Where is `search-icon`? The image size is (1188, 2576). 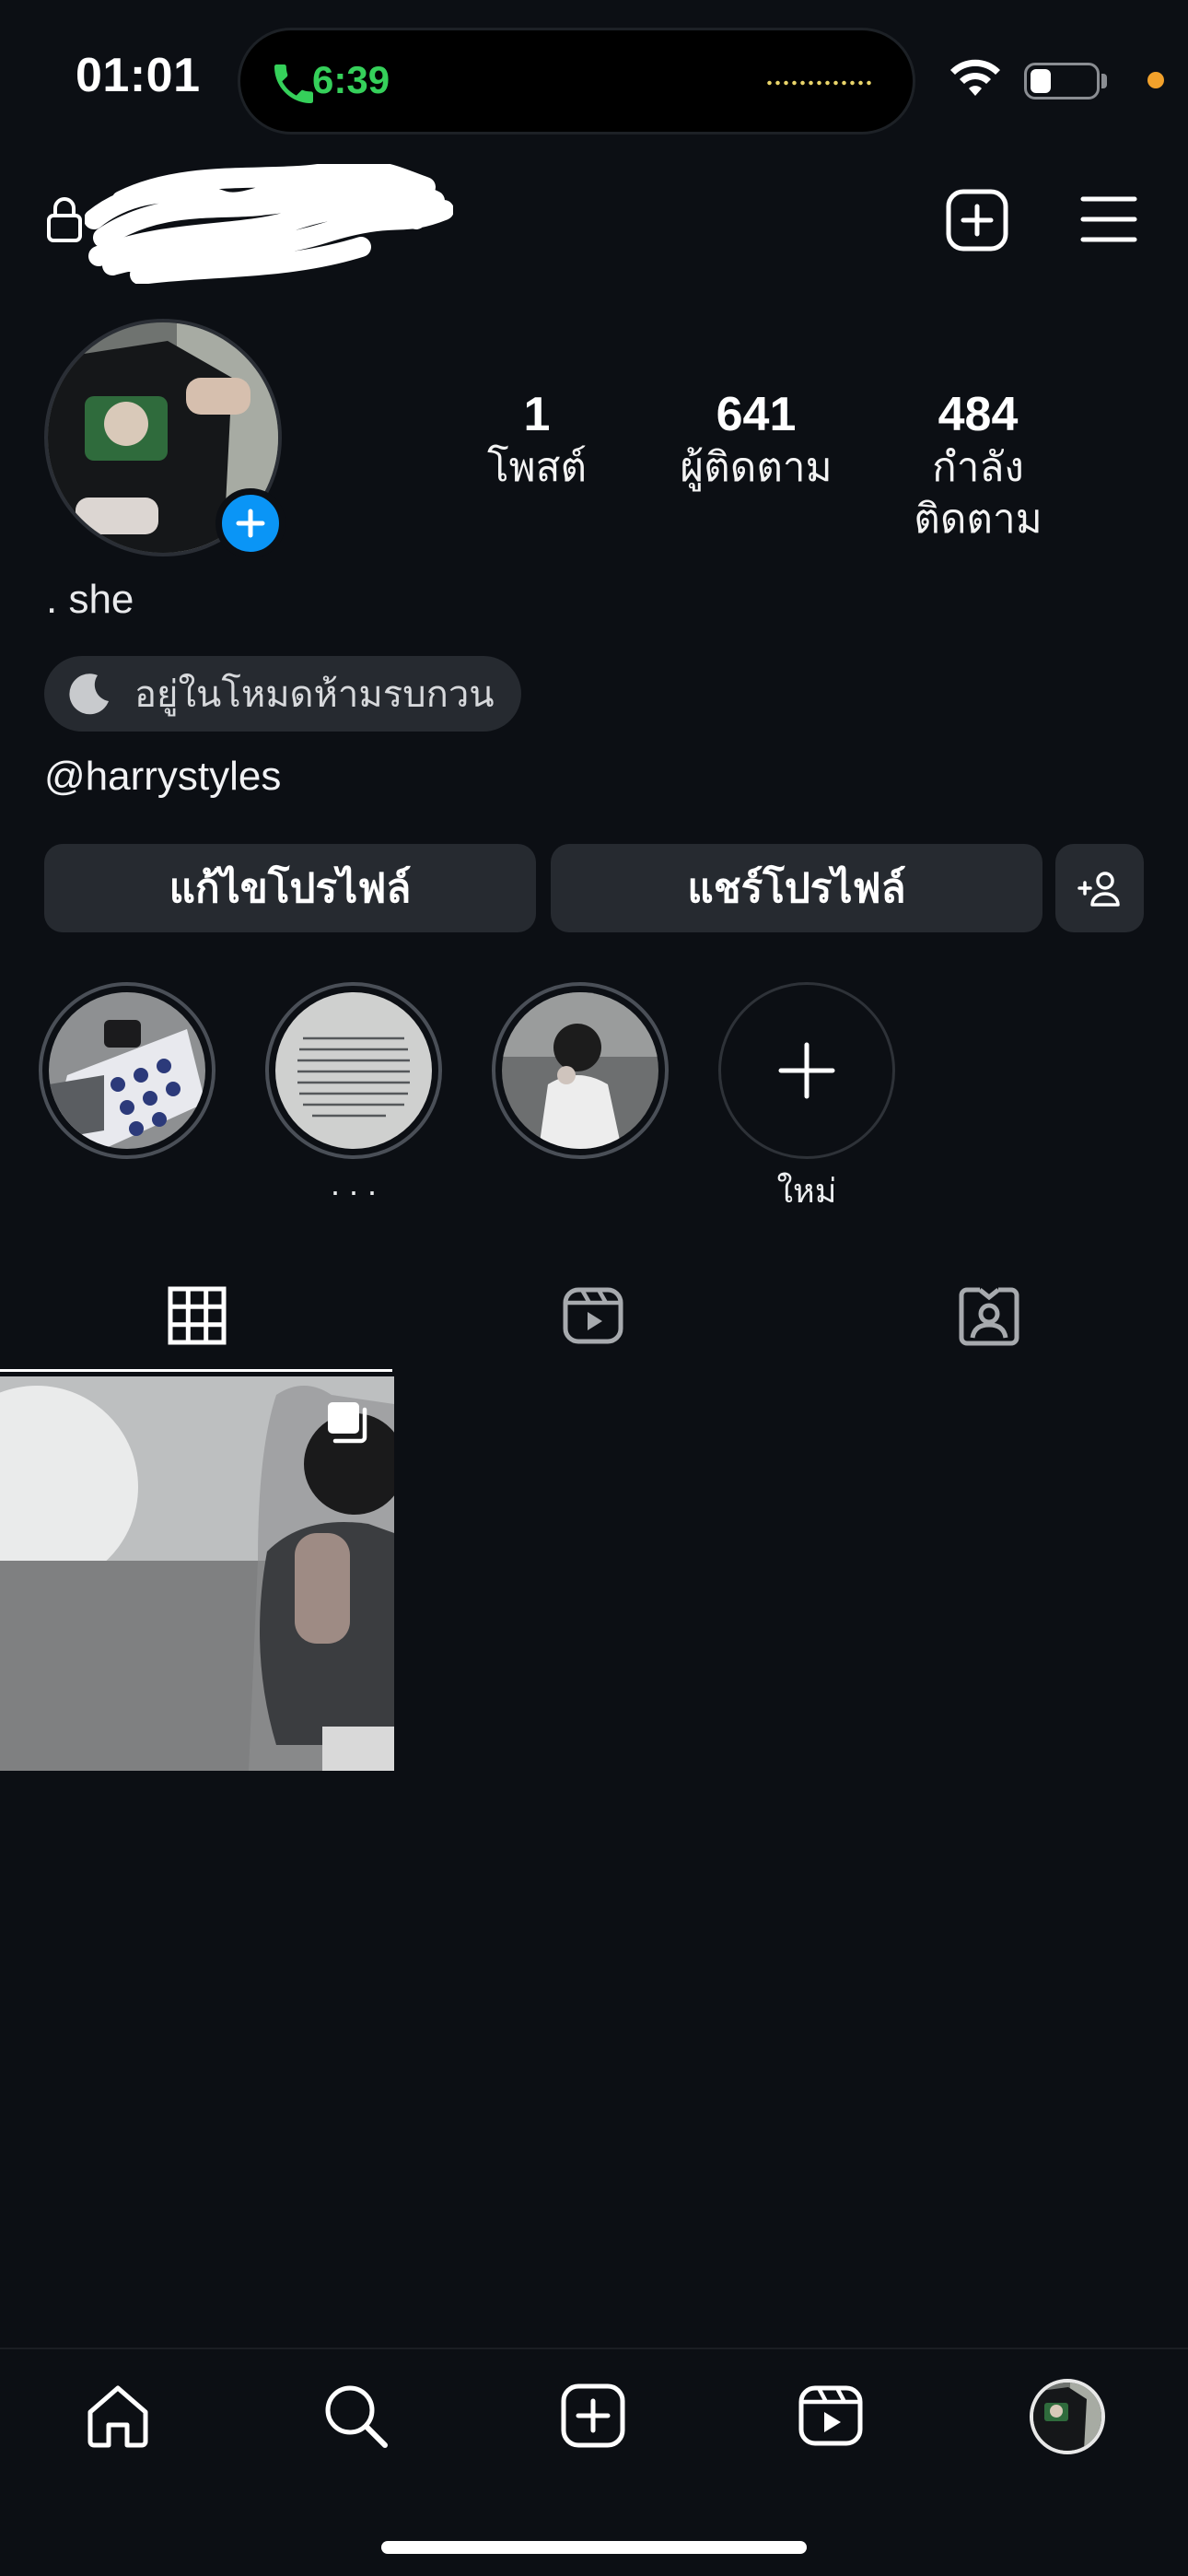
search-icon is located at coordinates (355, 2416).